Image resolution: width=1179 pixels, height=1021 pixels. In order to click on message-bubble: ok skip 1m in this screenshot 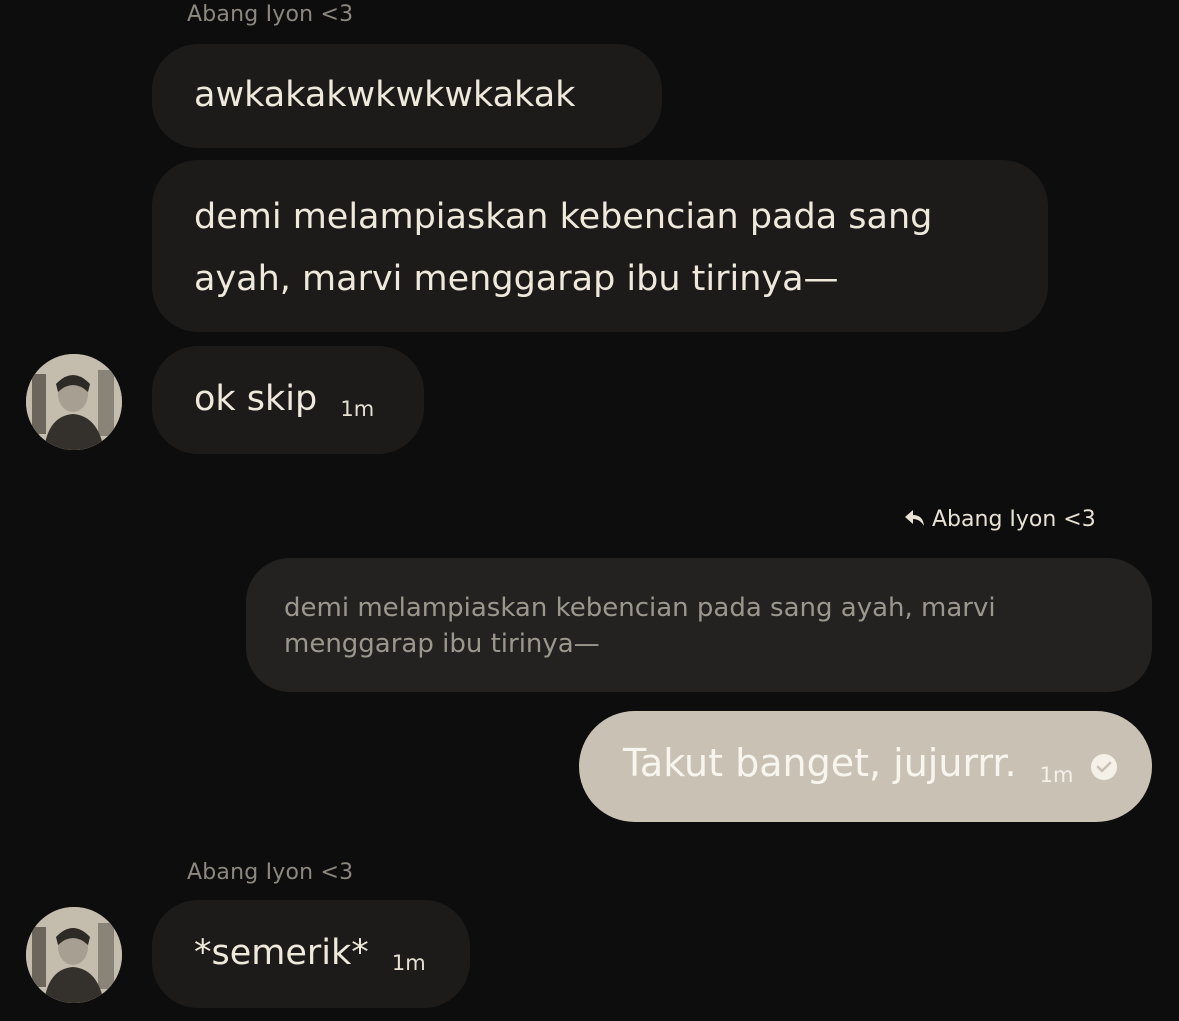, I will do `click(288, 400)`.